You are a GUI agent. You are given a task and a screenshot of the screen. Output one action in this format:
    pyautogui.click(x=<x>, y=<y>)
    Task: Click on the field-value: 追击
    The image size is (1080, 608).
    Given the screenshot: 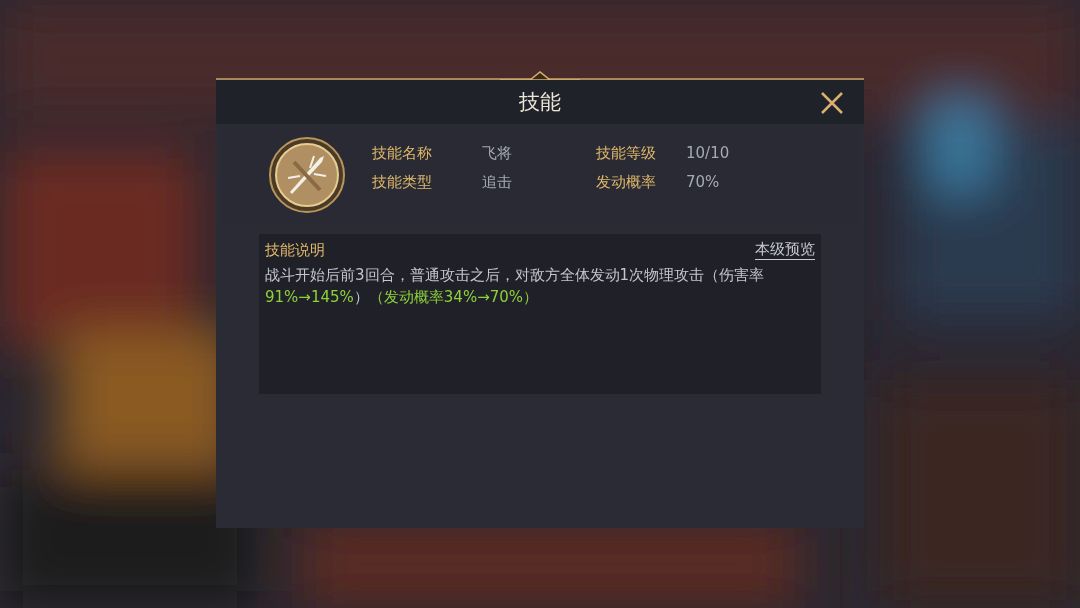 What is the action you would take?
    pyautogui.click(x=497, y=182)
    